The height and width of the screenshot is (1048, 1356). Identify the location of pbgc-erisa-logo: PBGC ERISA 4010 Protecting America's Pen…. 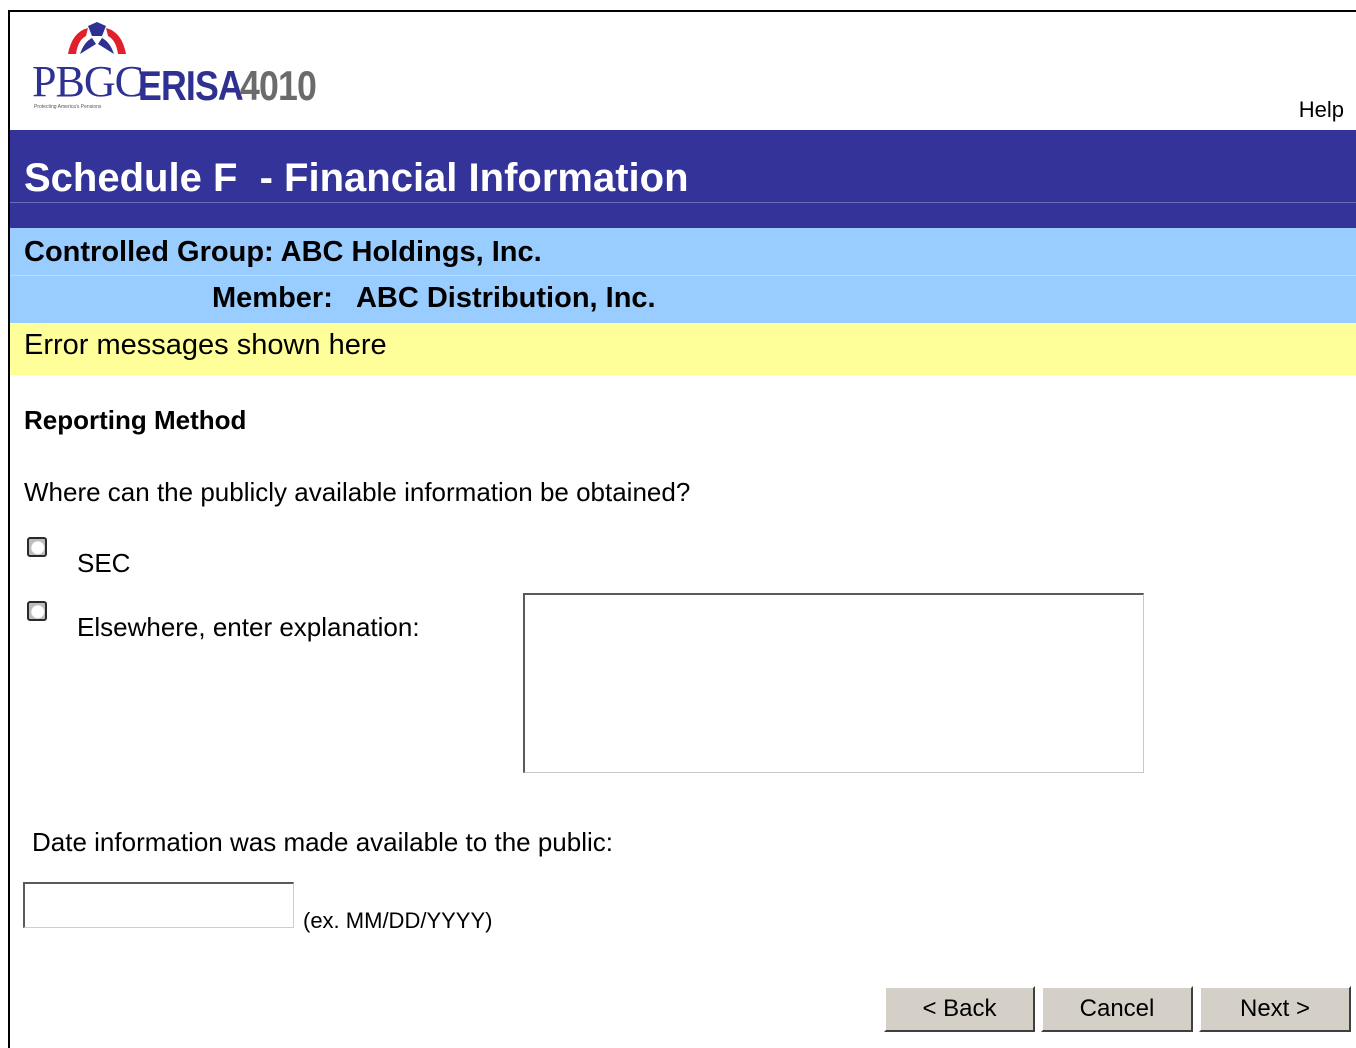
(207, 68).